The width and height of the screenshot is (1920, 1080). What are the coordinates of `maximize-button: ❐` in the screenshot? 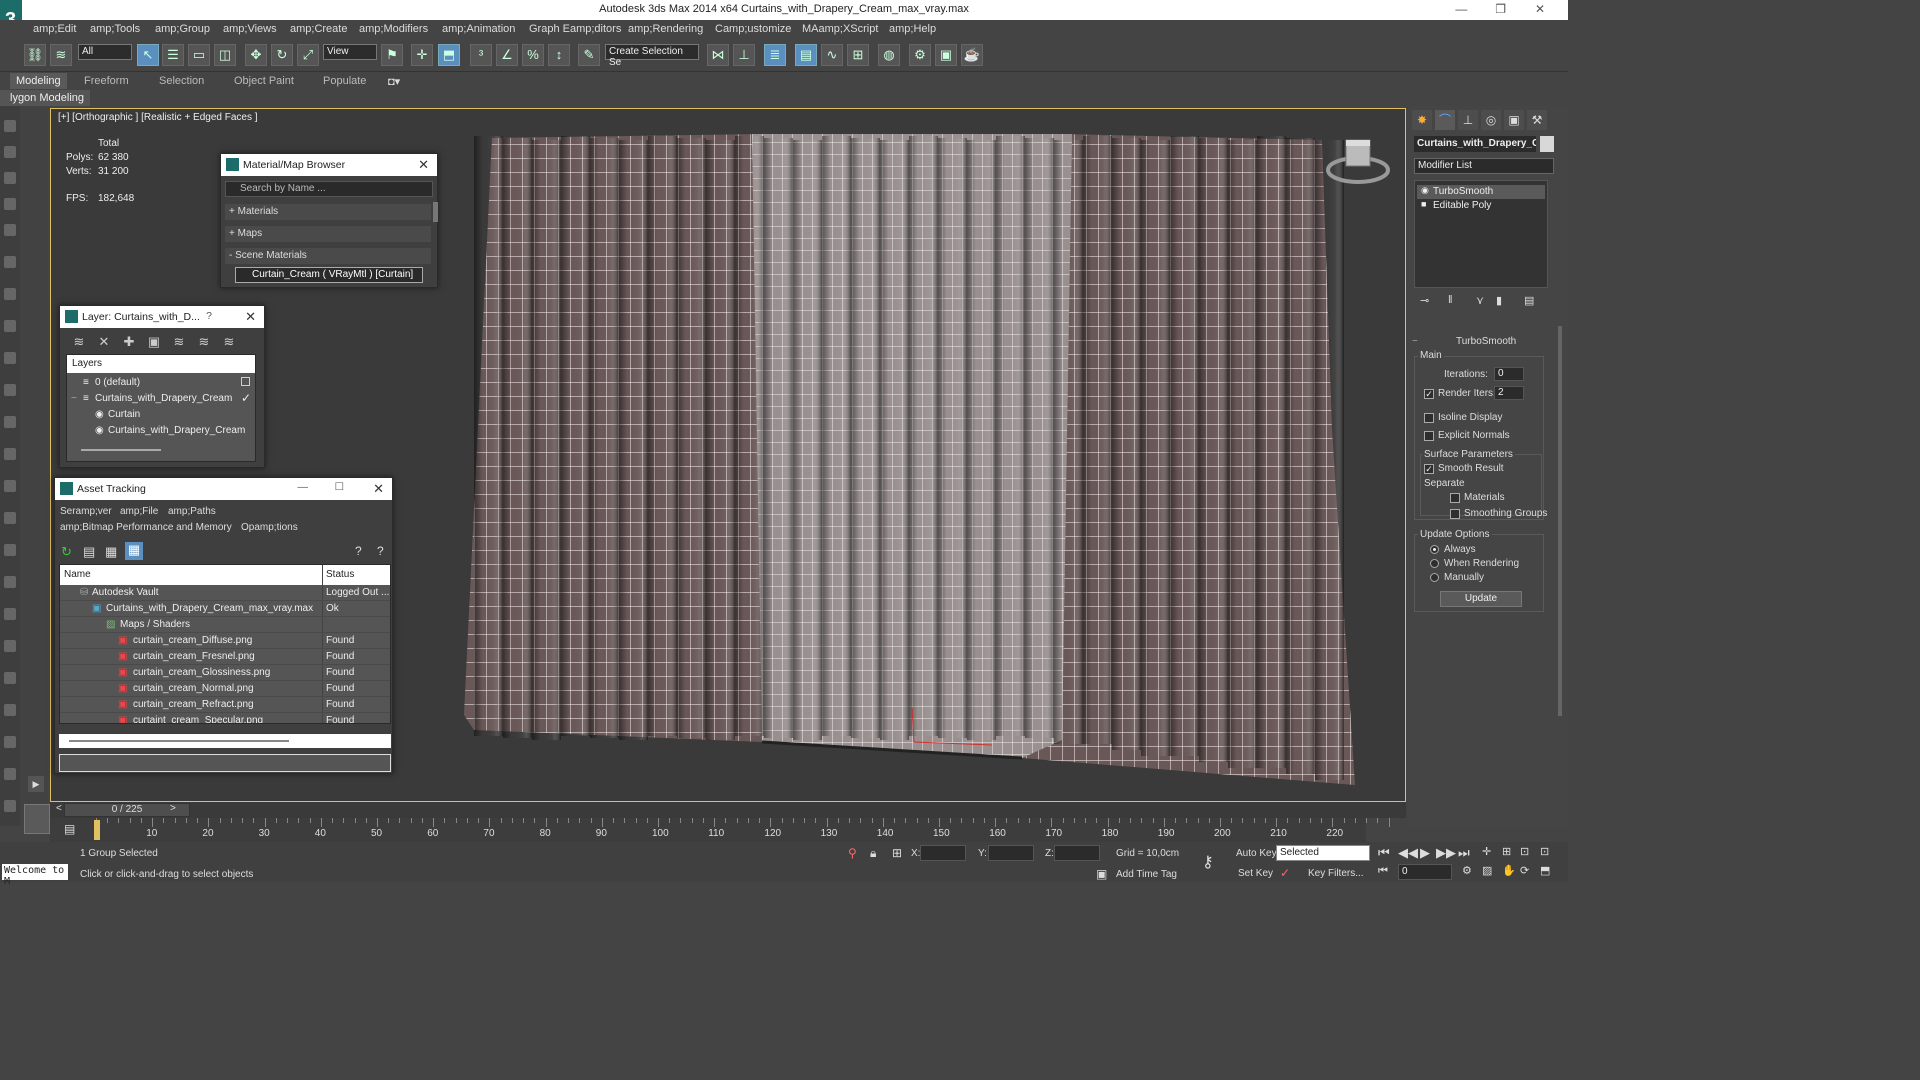 It's located at (1501, 9).